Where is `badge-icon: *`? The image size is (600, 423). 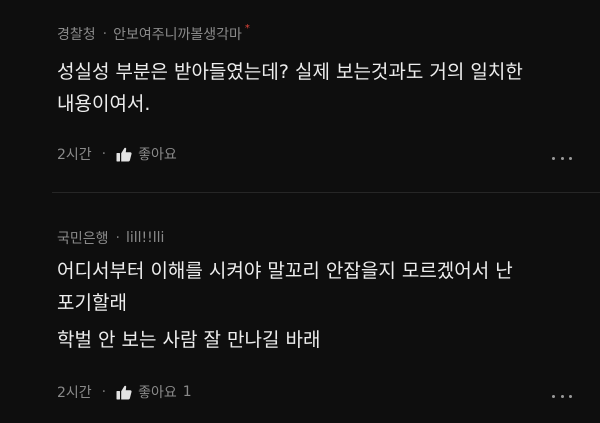 badge-icon: * is located at coordinates (247, 28).